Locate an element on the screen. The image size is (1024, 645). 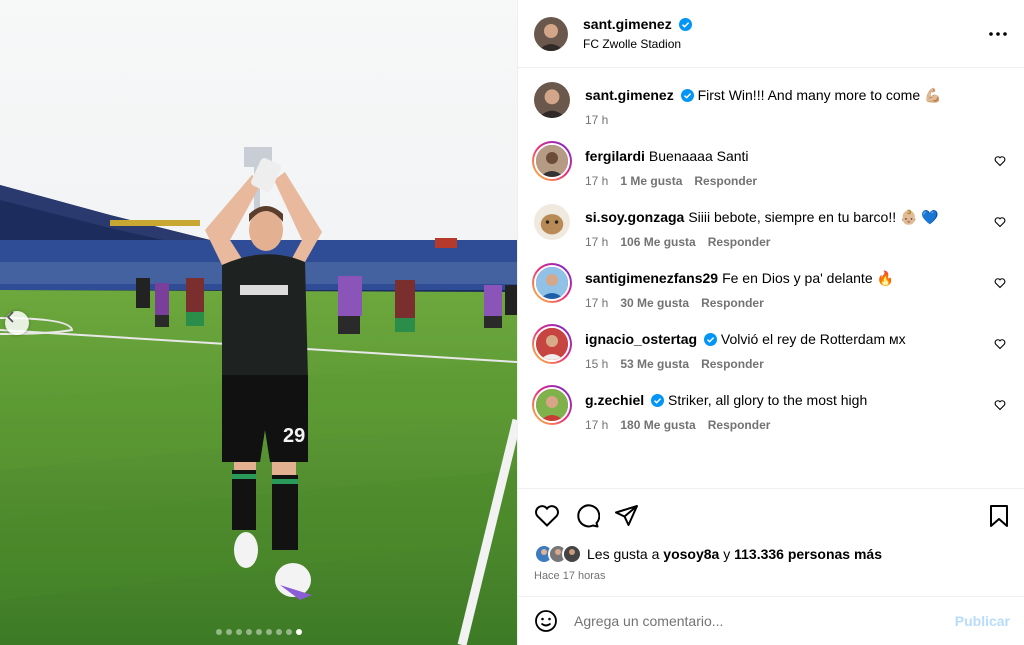
comment-likes-link: 1 Me gusta is located at coordinates (651, 181).